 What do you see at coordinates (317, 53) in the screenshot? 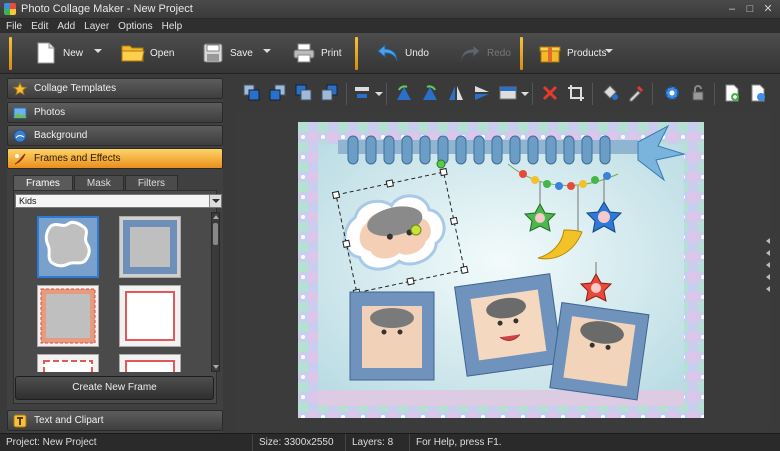
I see `print-button: Print` at bounding box center [317, 53].